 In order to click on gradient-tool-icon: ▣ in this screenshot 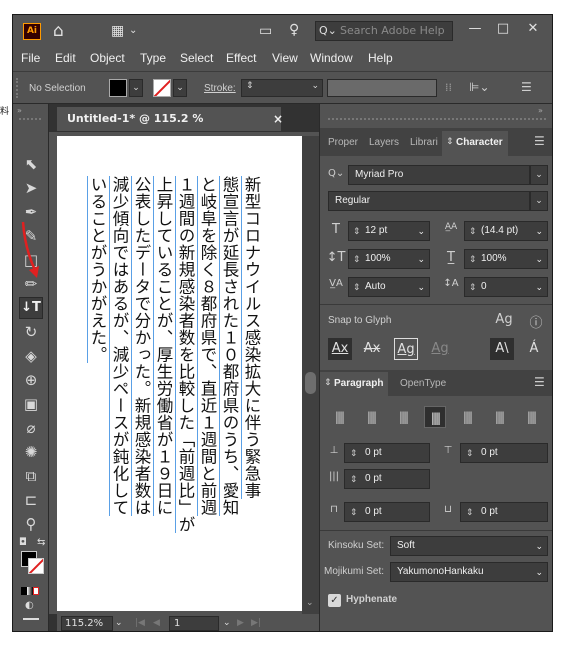, I will do `click(31, 404)`.